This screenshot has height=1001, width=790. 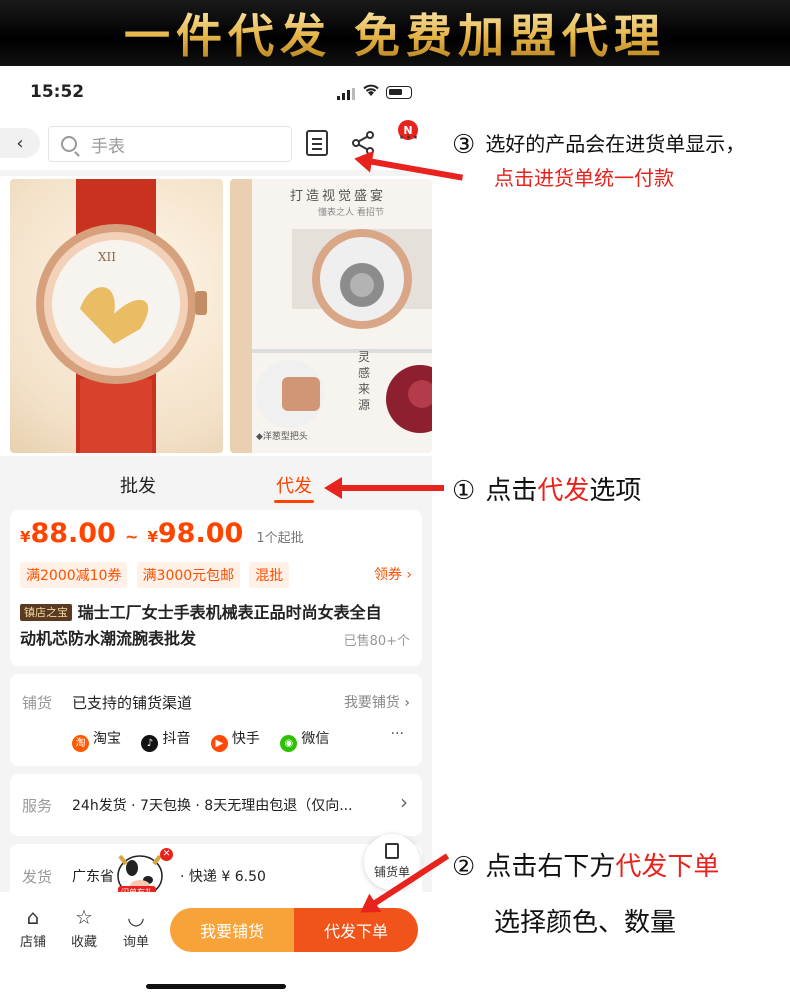 I want to click on watch-illustration: XII, so click(x=121, y=316).